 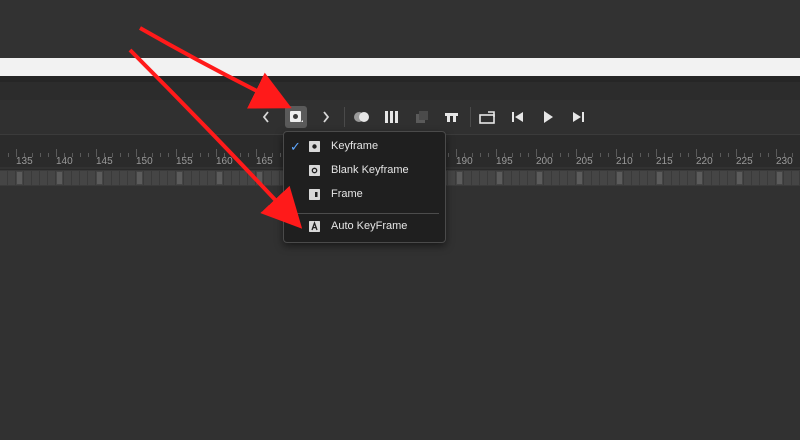 I want to click on ruler-label: 155, so click(x=184, y=161).